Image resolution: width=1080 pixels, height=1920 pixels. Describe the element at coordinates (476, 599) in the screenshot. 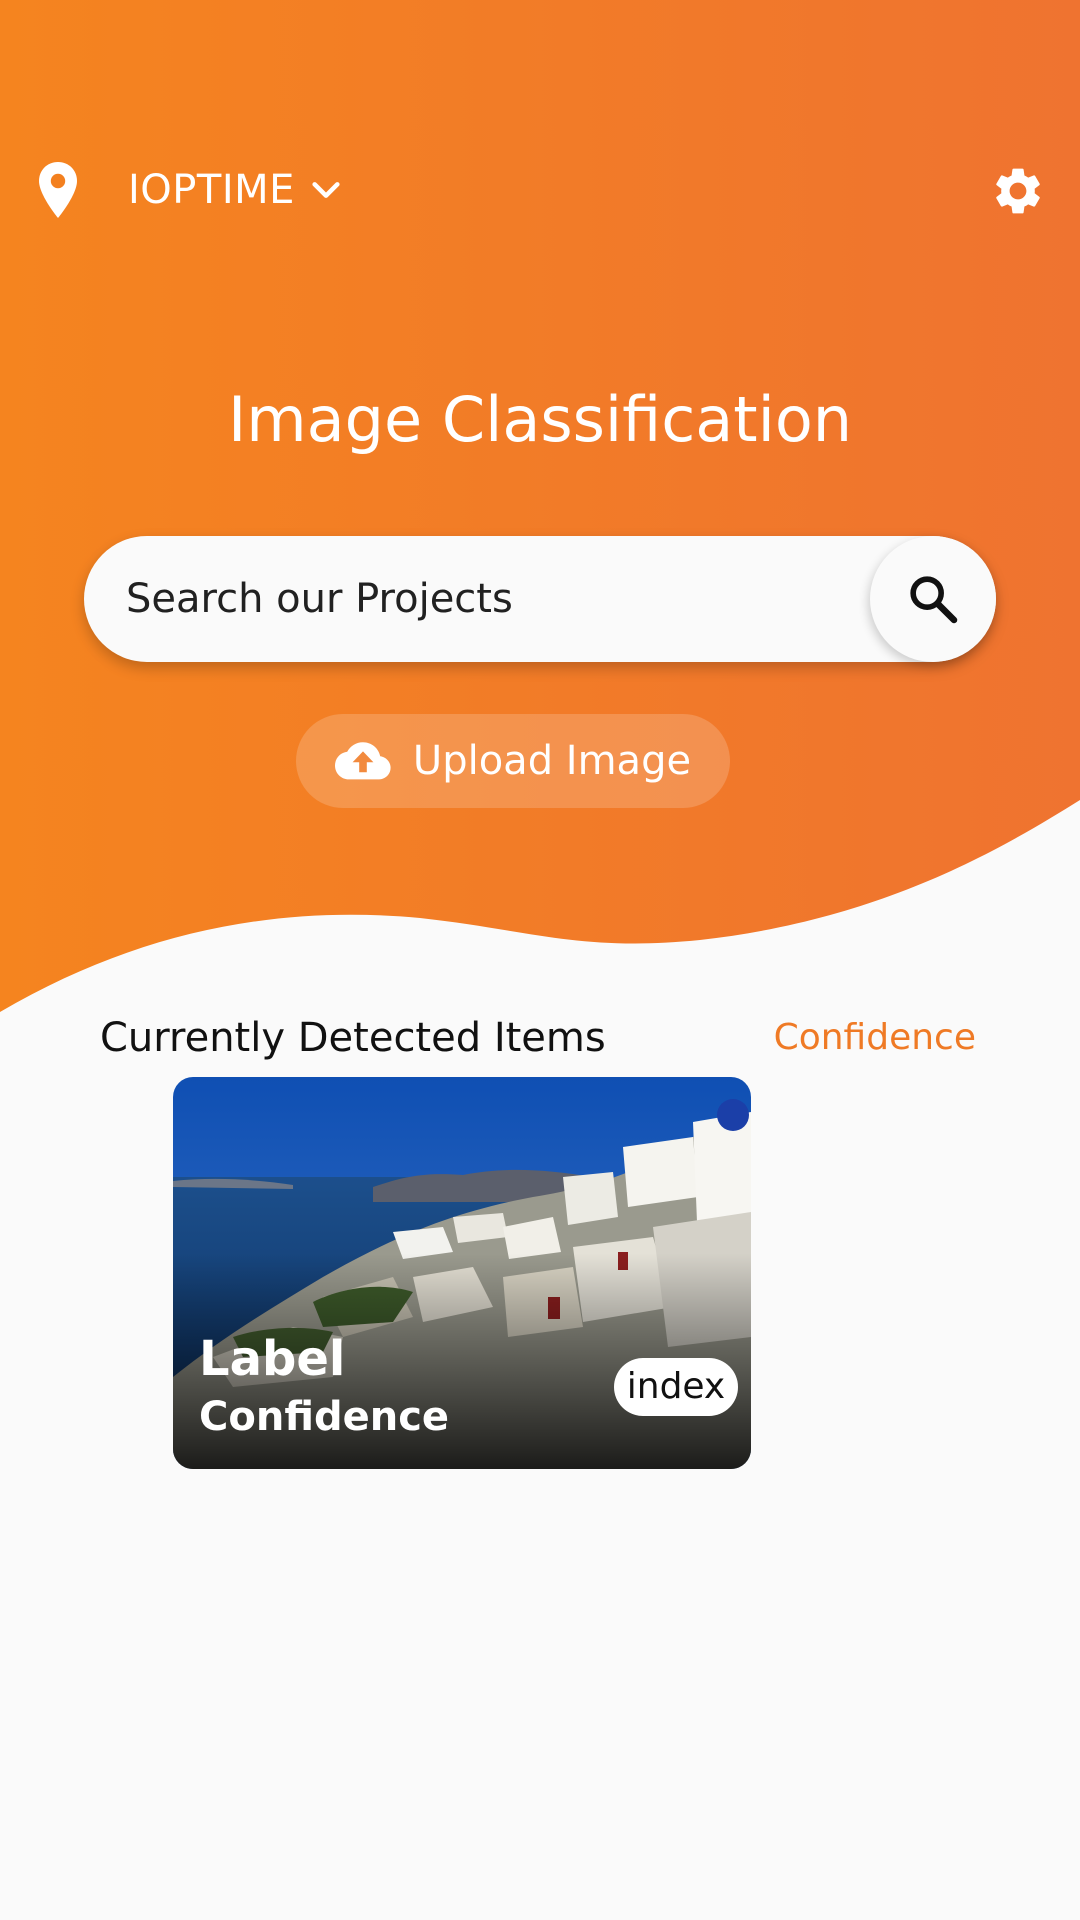

I see `search-input` at that location.